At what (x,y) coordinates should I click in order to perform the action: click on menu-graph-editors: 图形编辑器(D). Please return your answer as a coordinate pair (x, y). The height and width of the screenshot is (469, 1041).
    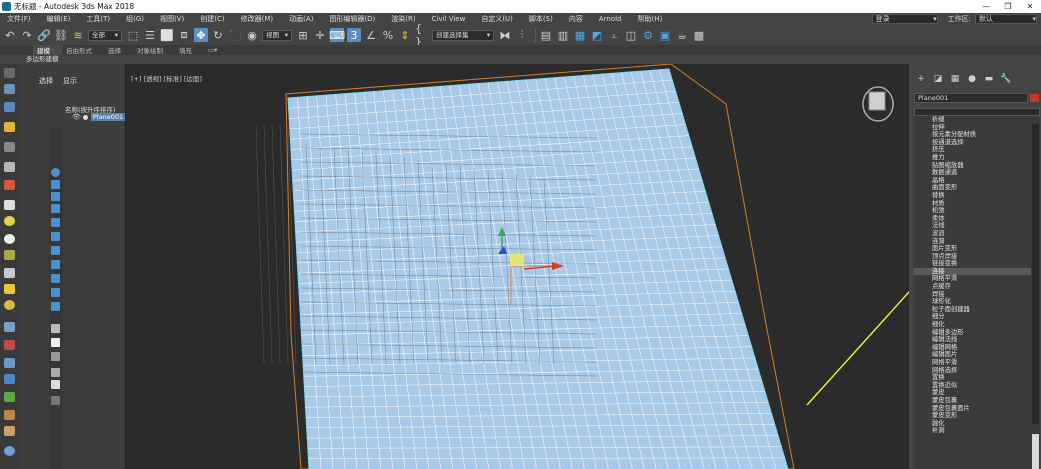
    Looking at the image, I should click on (353, 19).